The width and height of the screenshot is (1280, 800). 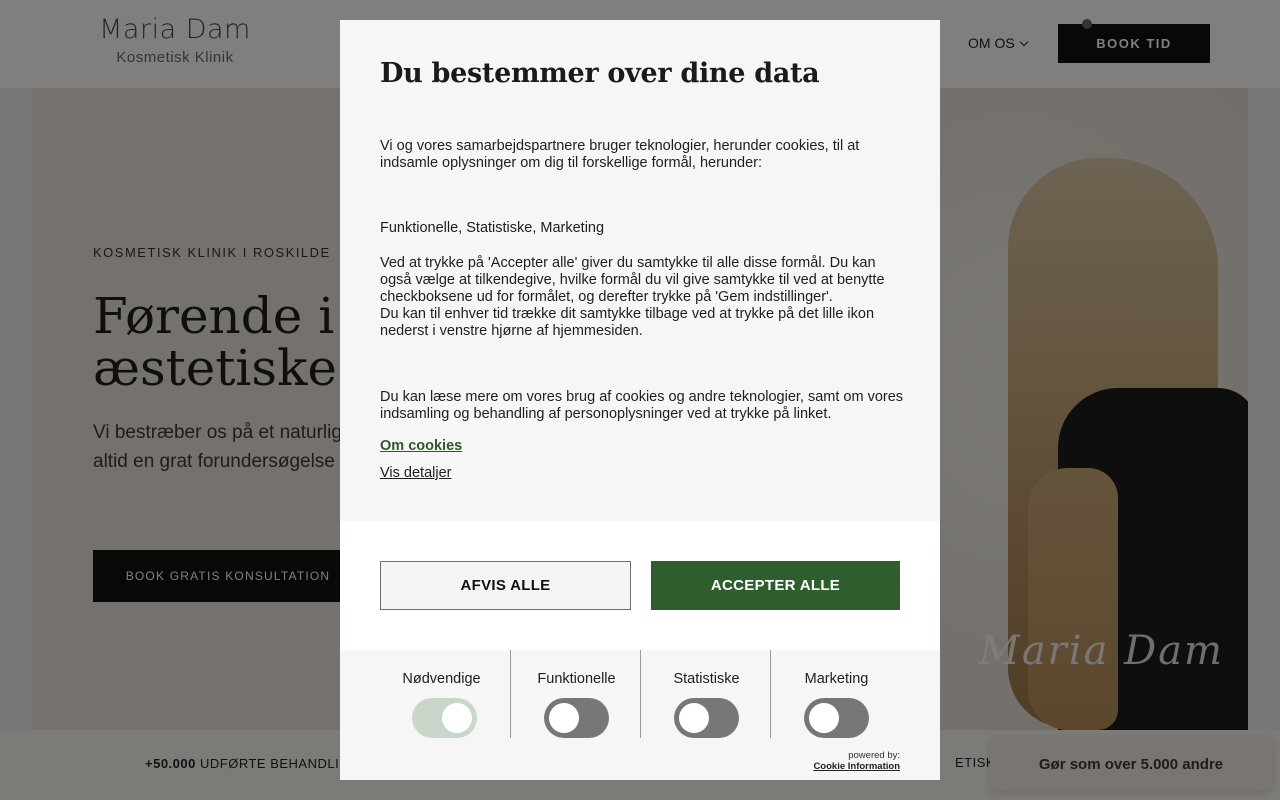 What do you see at coordinates (874, 755) in the screenshot?
I see `powered-by-label: powered by:` at bounding box center [874, 755].